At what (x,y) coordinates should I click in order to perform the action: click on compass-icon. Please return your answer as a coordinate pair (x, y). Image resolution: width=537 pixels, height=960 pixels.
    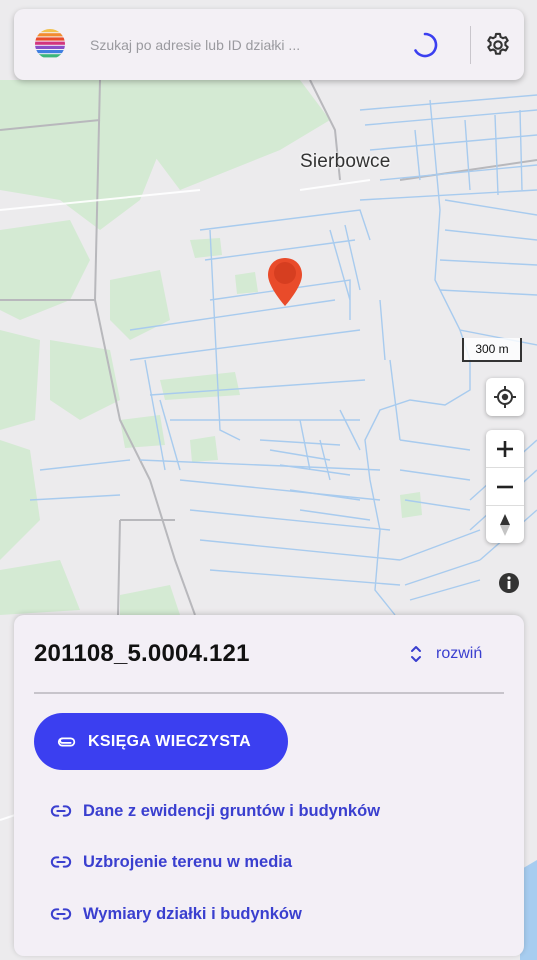
    Looking at the image, I should click on (505, 524).